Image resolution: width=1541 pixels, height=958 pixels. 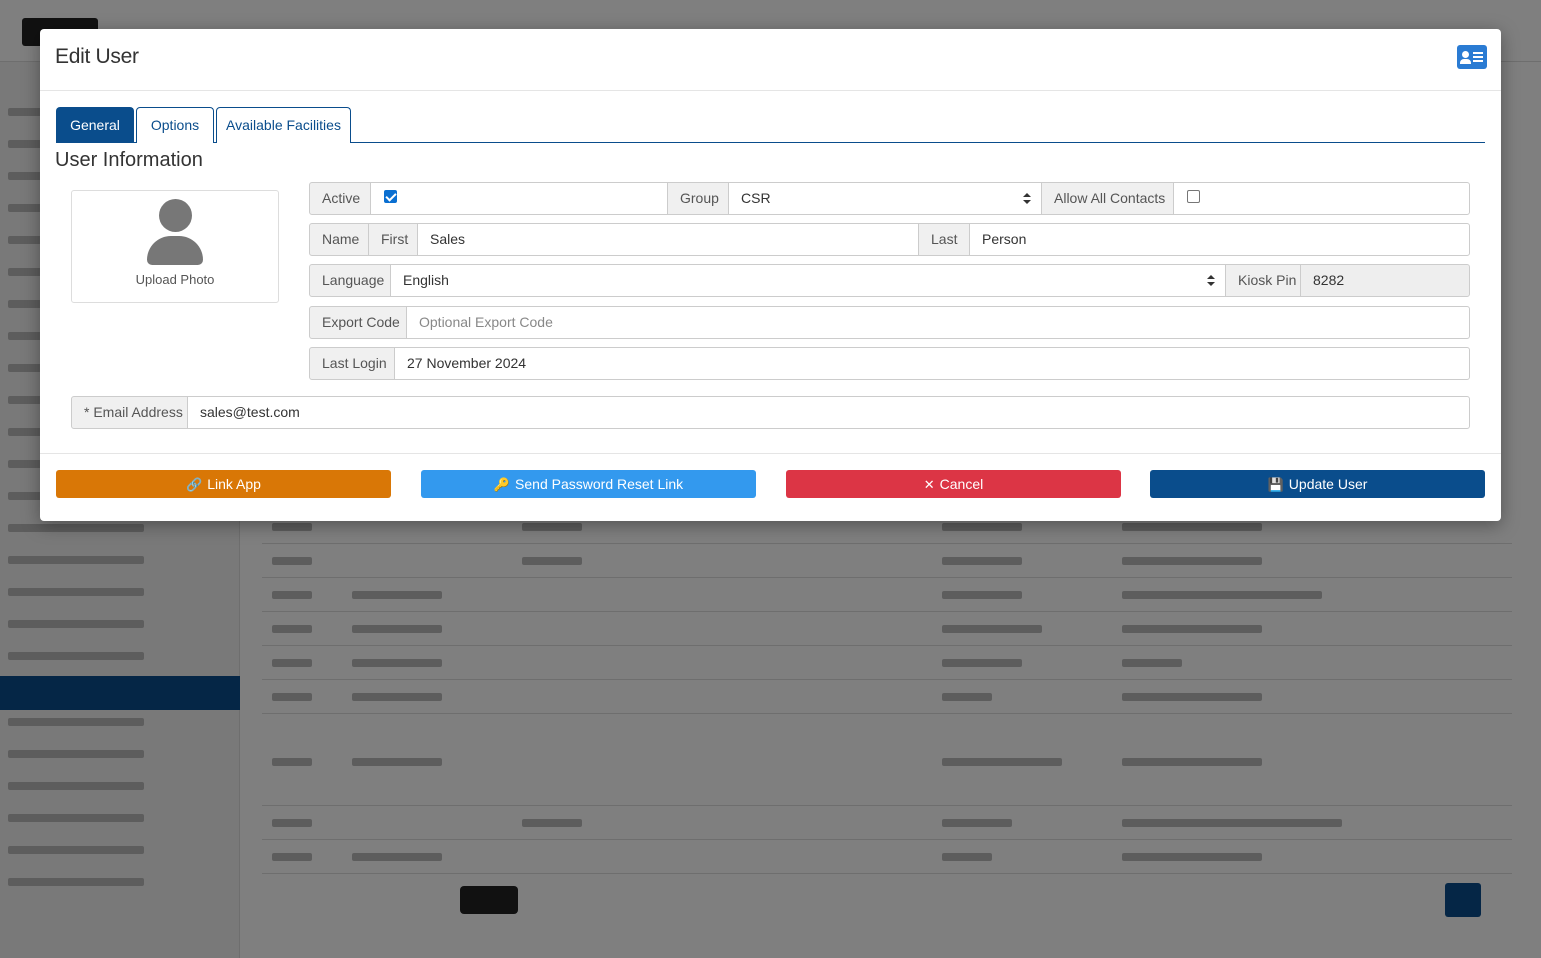 I want to click on active-label: Active, so click(x=340, y=198).